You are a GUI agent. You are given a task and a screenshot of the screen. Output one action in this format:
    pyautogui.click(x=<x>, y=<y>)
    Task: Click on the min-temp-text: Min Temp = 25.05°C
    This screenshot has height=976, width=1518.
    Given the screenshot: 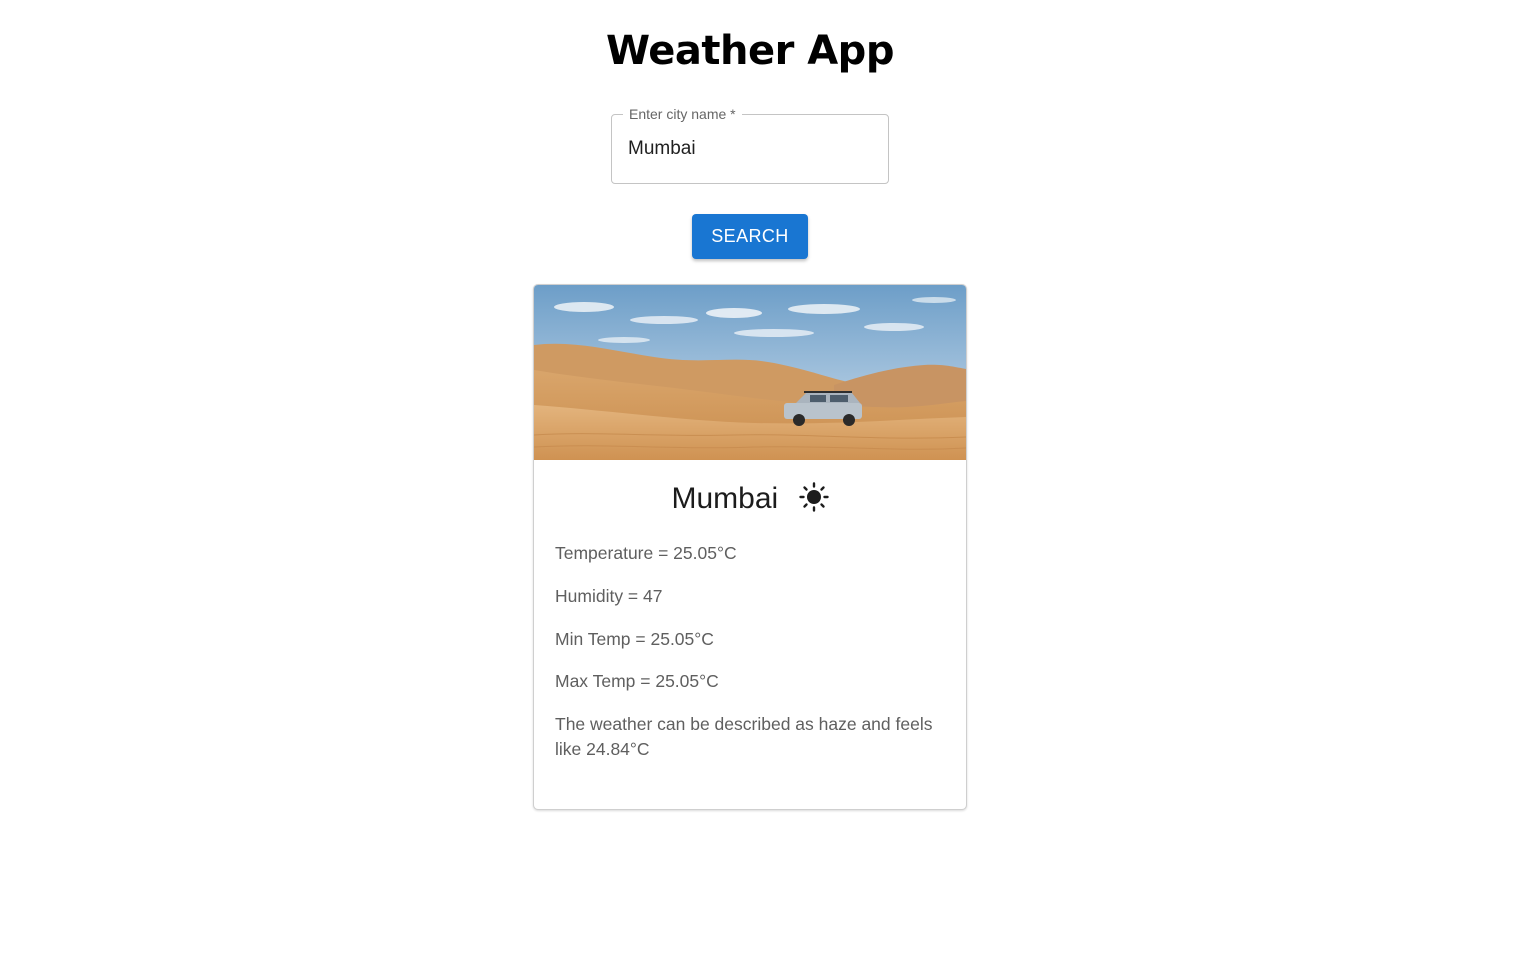 What is the action you would take?
    pyautogui.click(x=634, y=639)
    